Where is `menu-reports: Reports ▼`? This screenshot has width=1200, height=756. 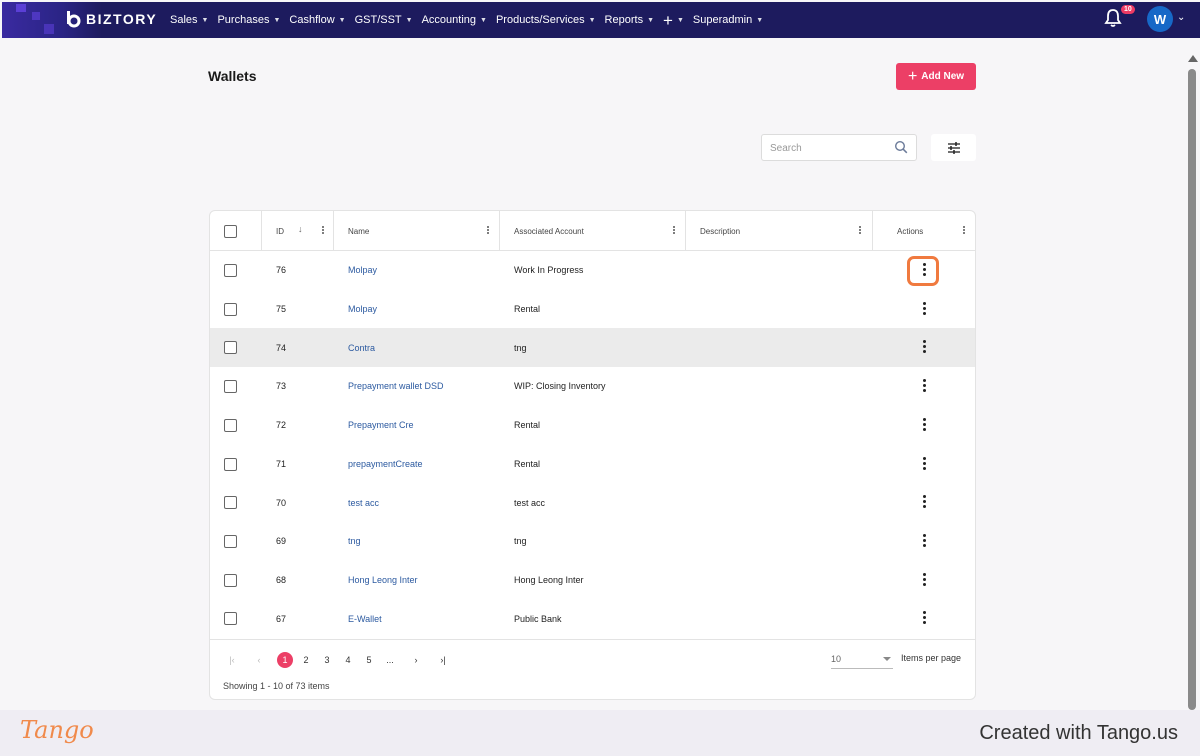
menu-reports: Reports ▼ is located at coordinates (629, 20).